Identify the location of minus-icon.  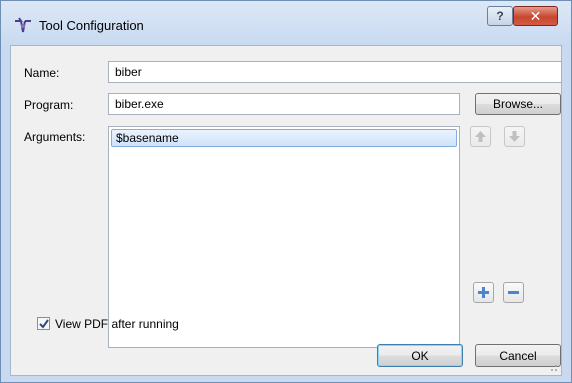
(513, 292).